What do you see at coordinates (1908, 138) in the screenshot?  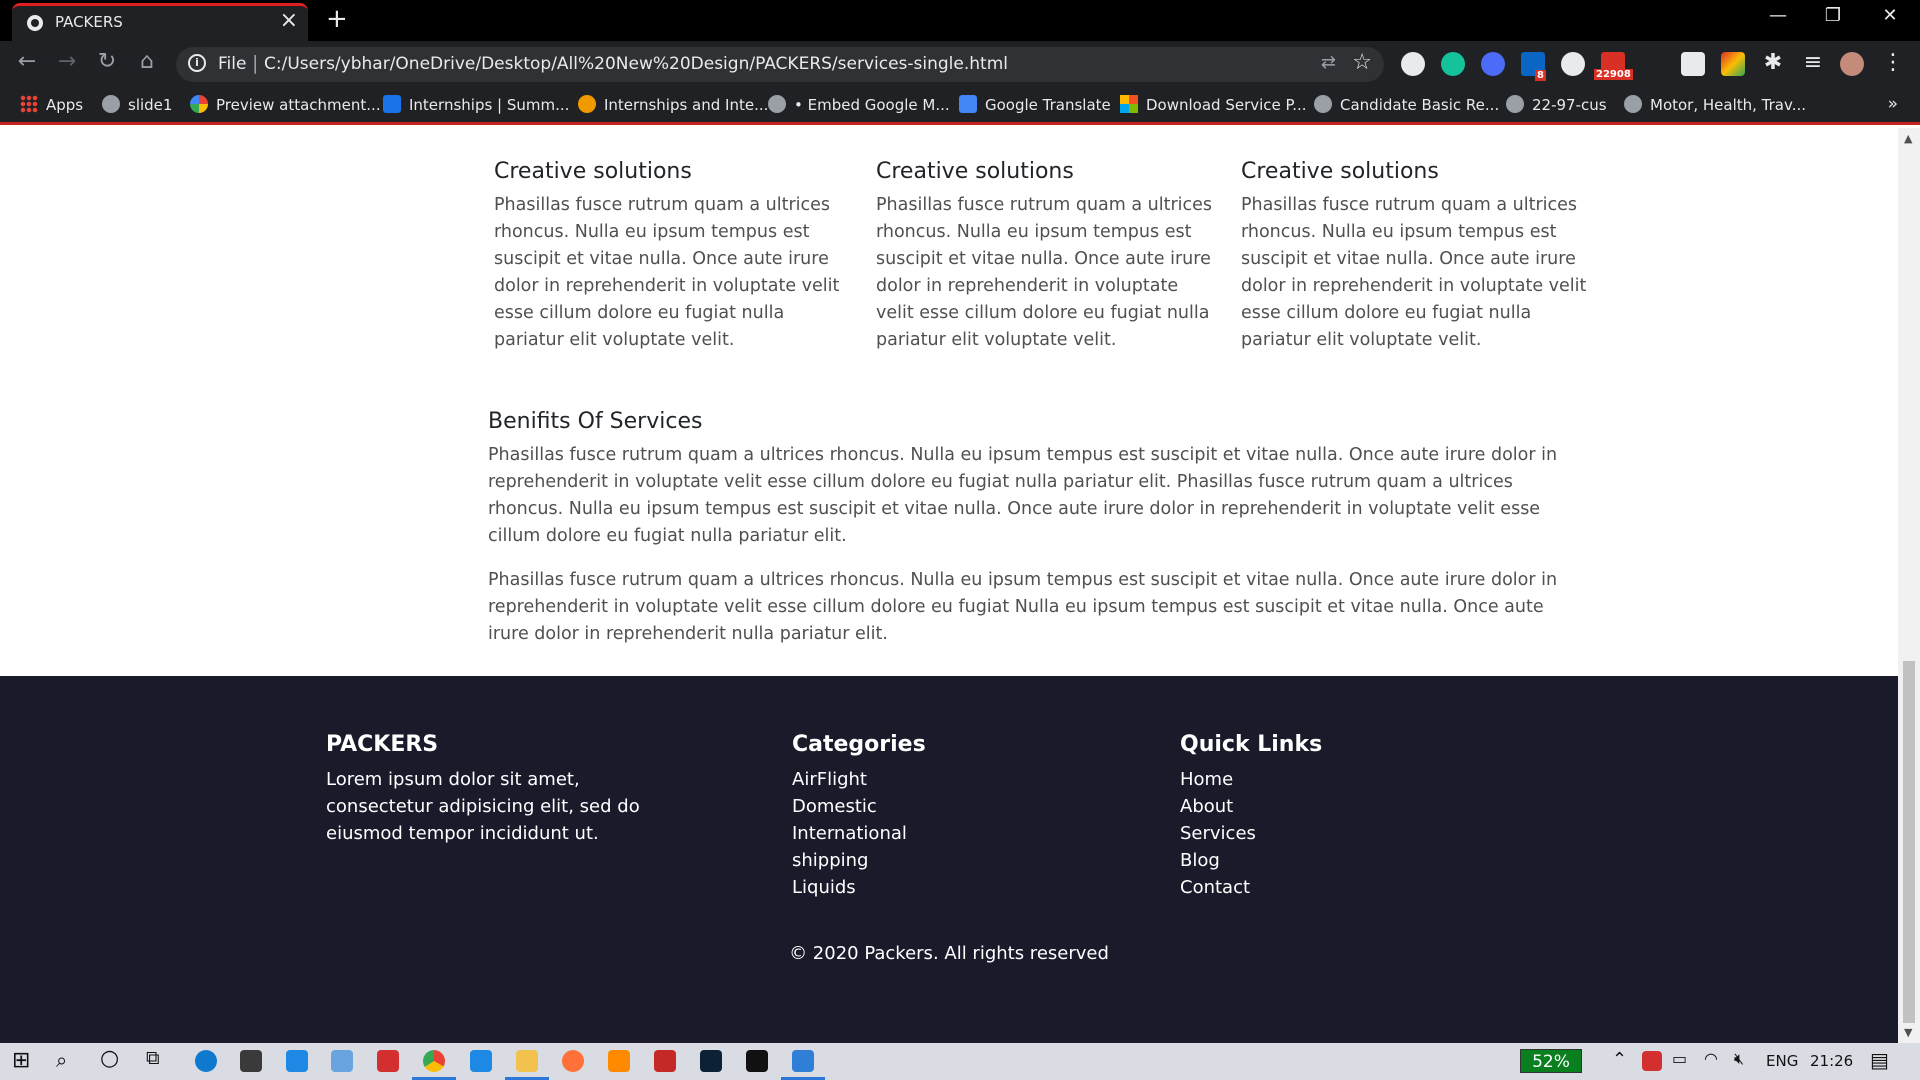 I see `scroll-up-icon: ▲` at bounding box center [1908, 138].